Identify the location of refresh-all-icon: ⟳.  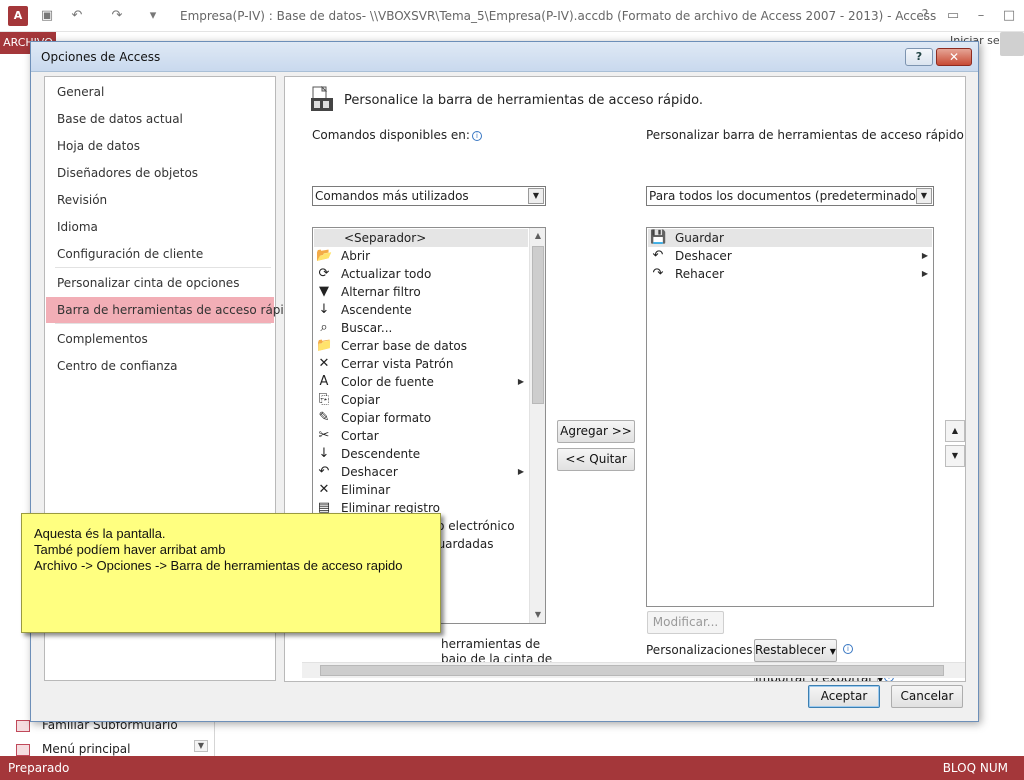
(324, 273).